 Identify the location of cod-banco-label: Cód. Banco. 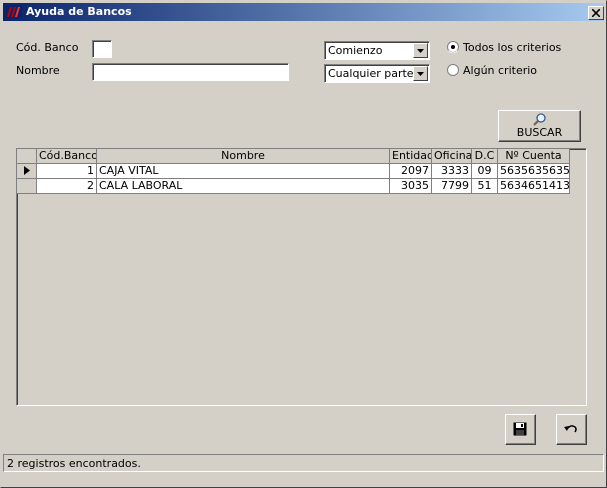
(47, 47).